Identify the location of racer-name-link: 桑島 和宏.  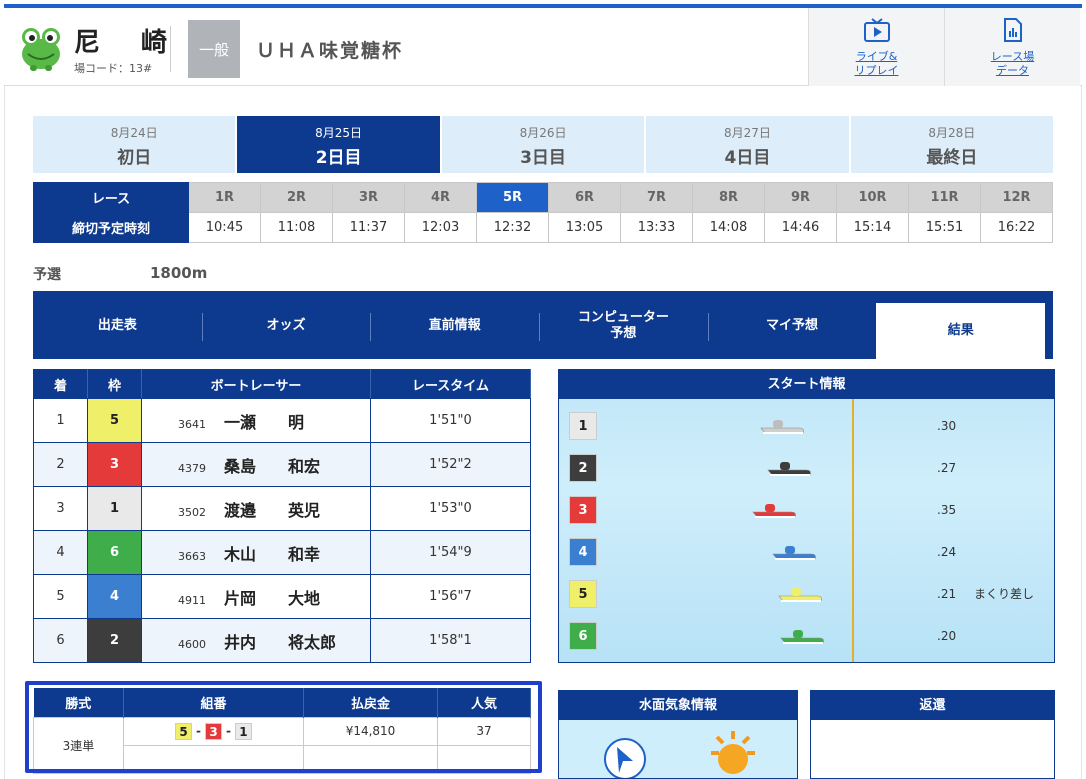
(272, 466).